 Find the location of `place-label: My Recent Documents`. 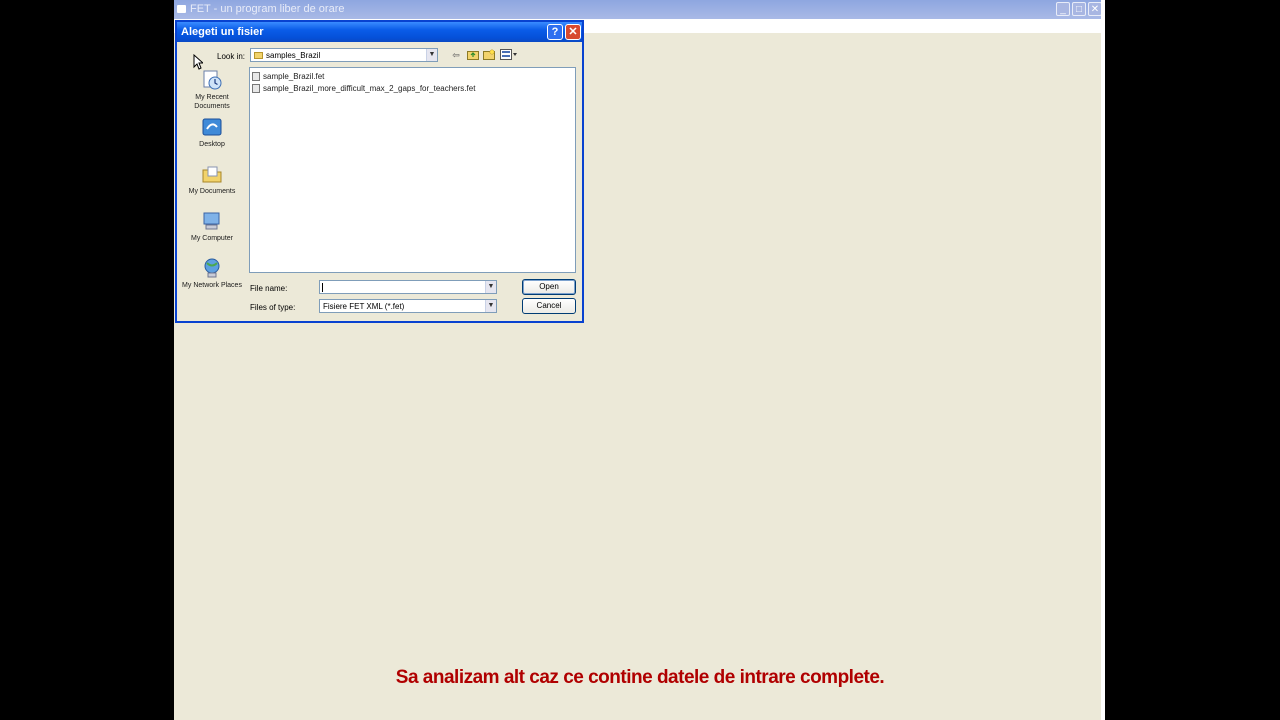

place-label: My Recent Documents is located at coordinates (212, 102).